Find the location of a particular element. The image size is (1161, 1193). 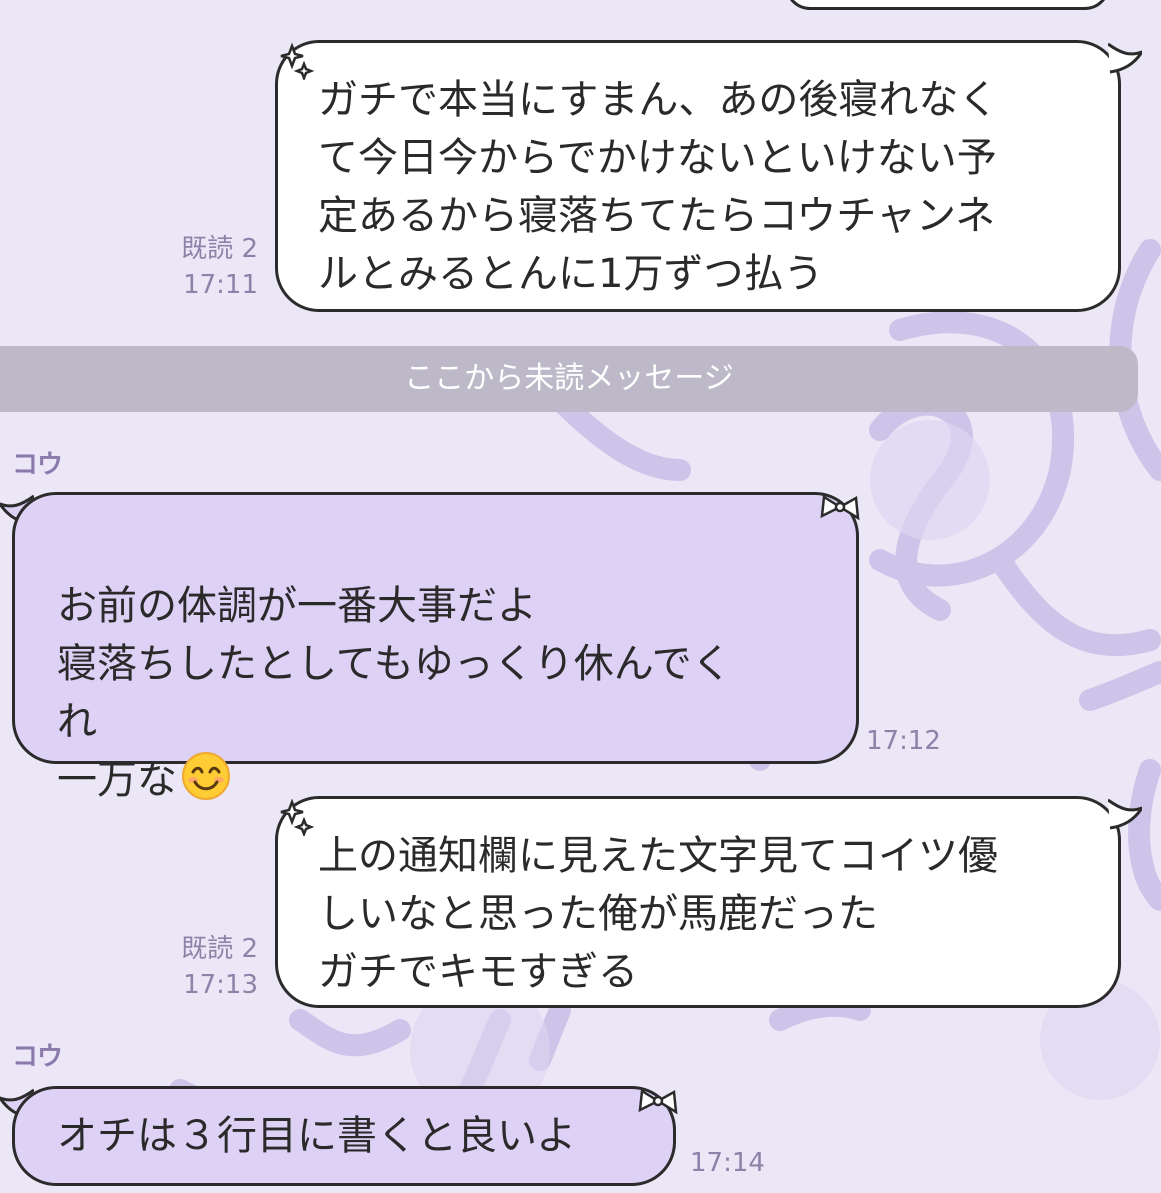

message-timestamp: 17:13 is located at coordinates (220, 985).